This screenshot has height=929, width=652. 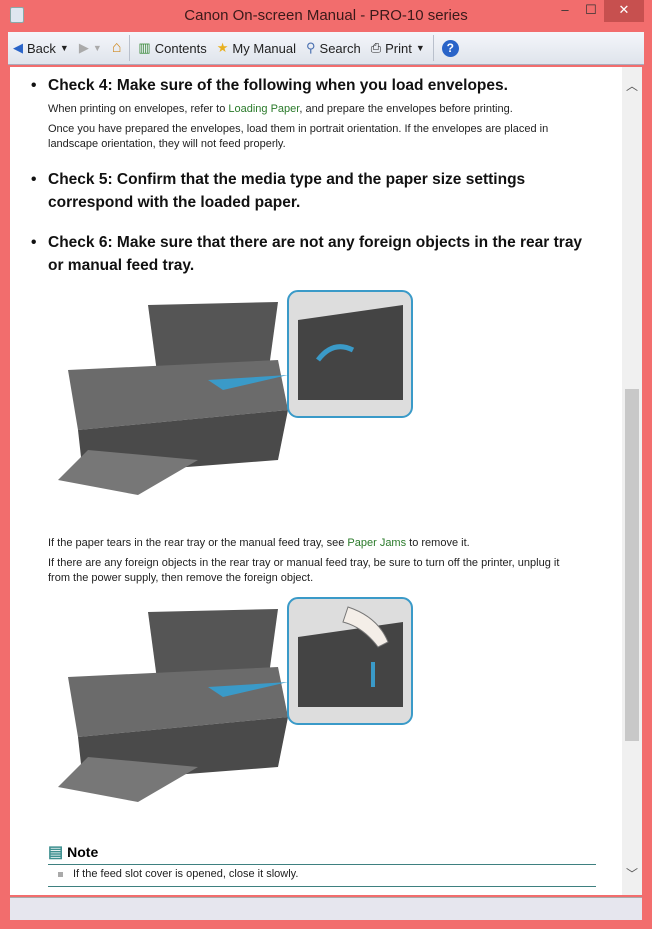 I want to click on minimize-button: –, so click(x=565, y=11).